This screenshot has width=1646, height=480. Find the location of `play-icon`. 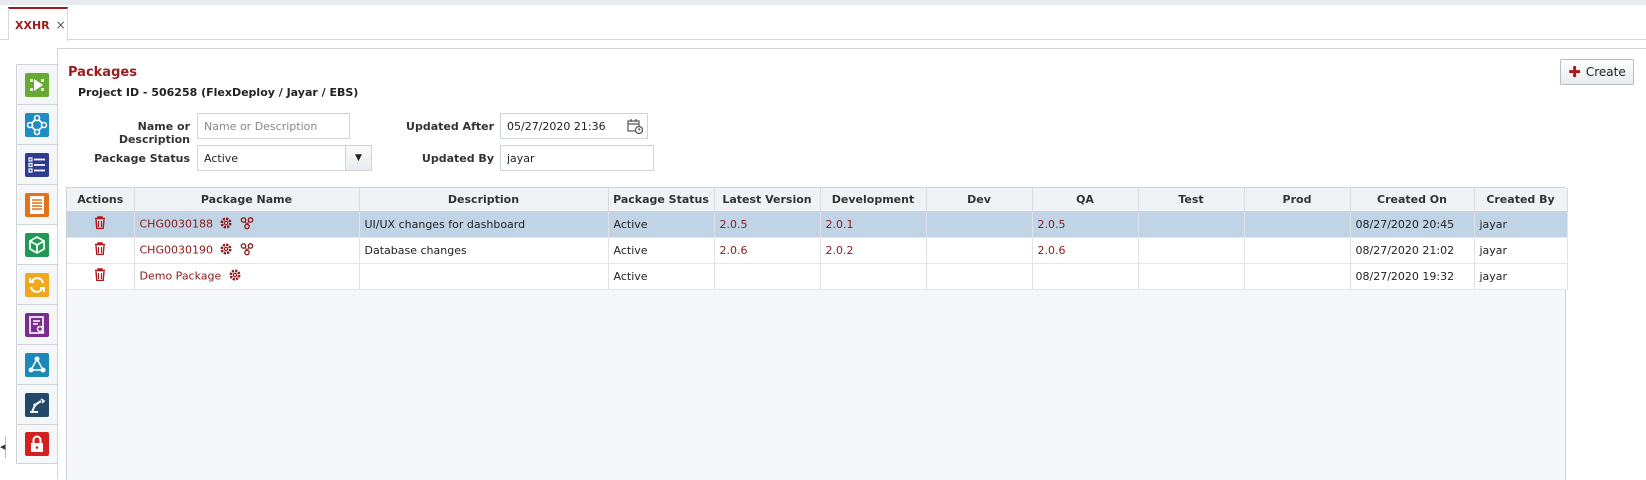

play-icon is located at coordinates (37, 84).